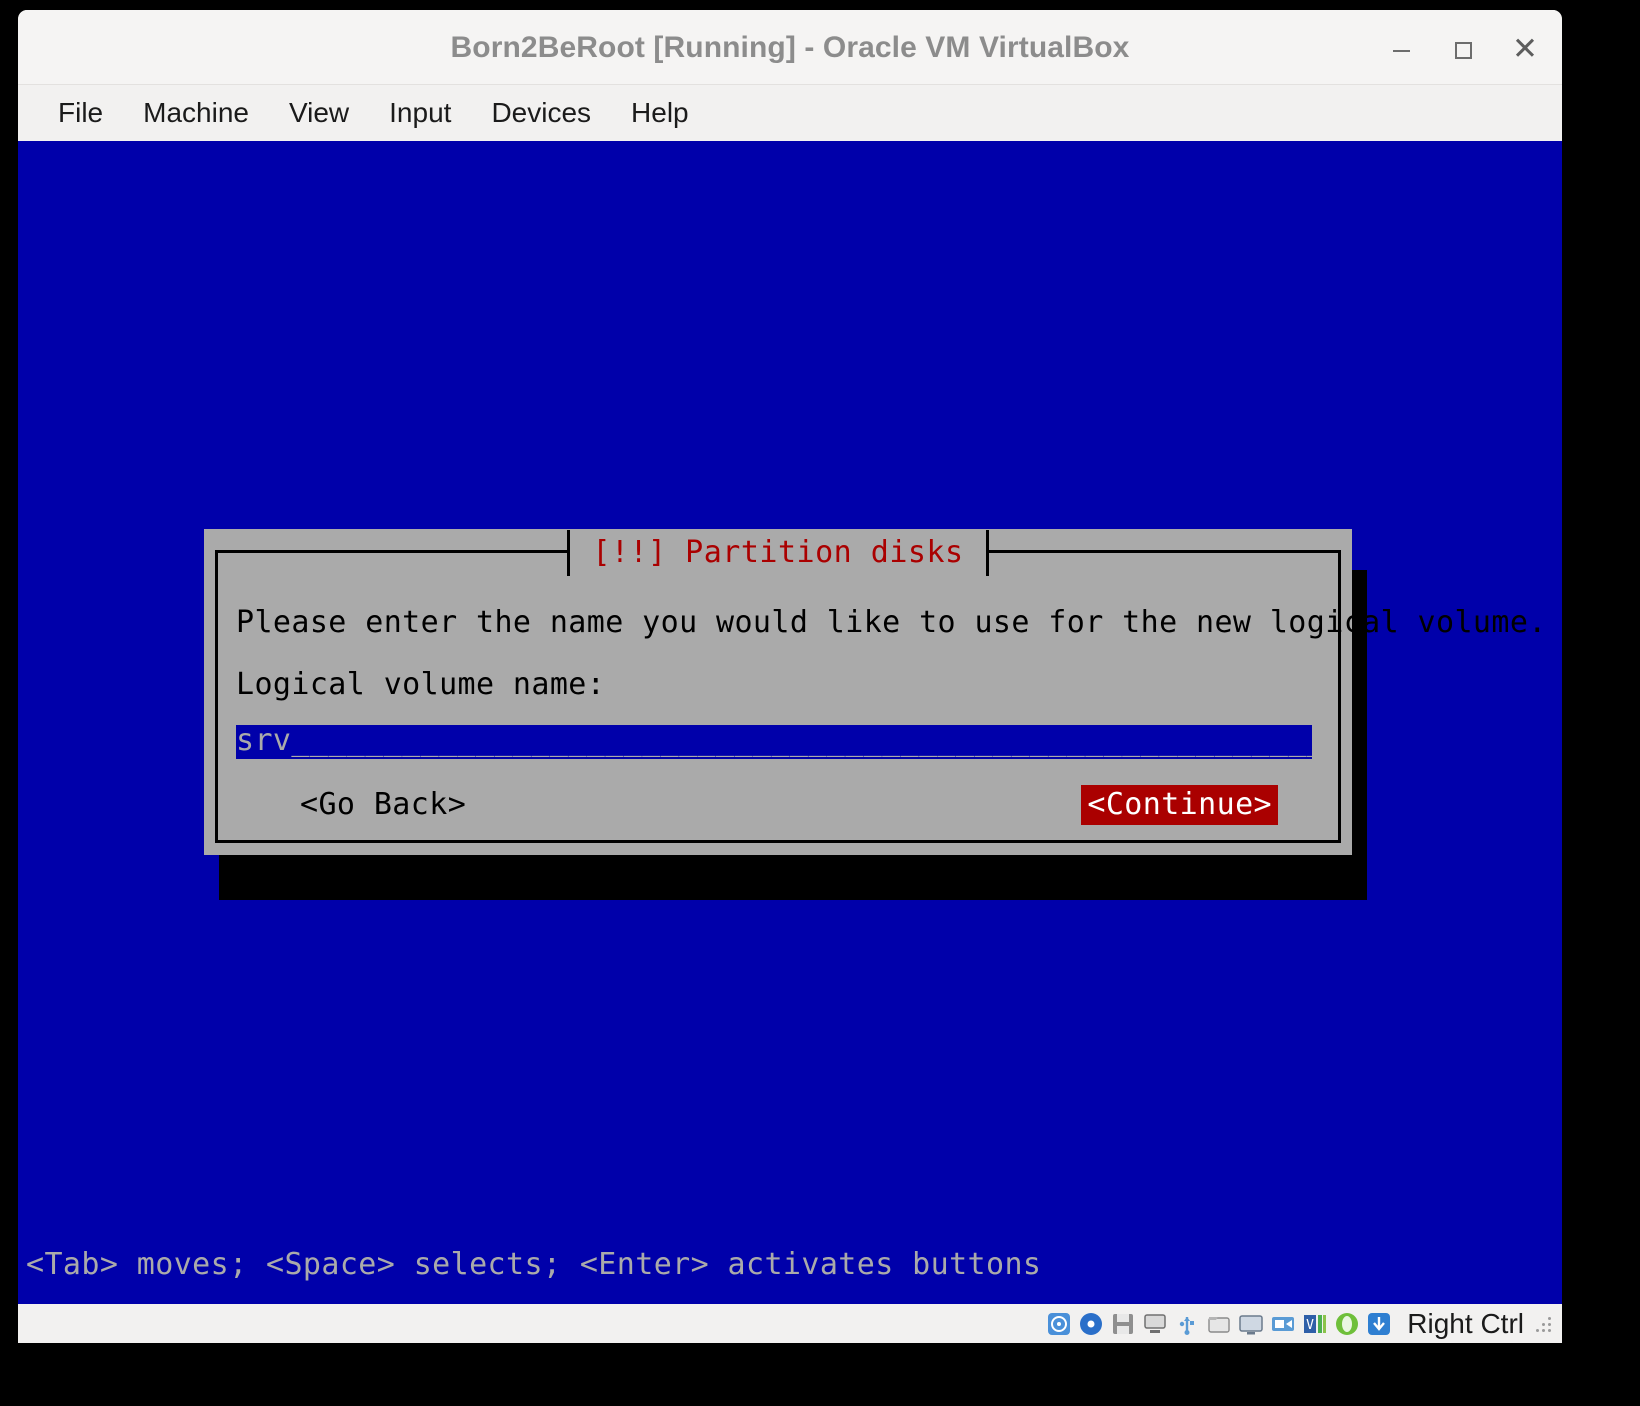 This screenshot has height=1406, width=1640. I want to click on menubar: File Machine View Input Devices Help, so click(790, 113).